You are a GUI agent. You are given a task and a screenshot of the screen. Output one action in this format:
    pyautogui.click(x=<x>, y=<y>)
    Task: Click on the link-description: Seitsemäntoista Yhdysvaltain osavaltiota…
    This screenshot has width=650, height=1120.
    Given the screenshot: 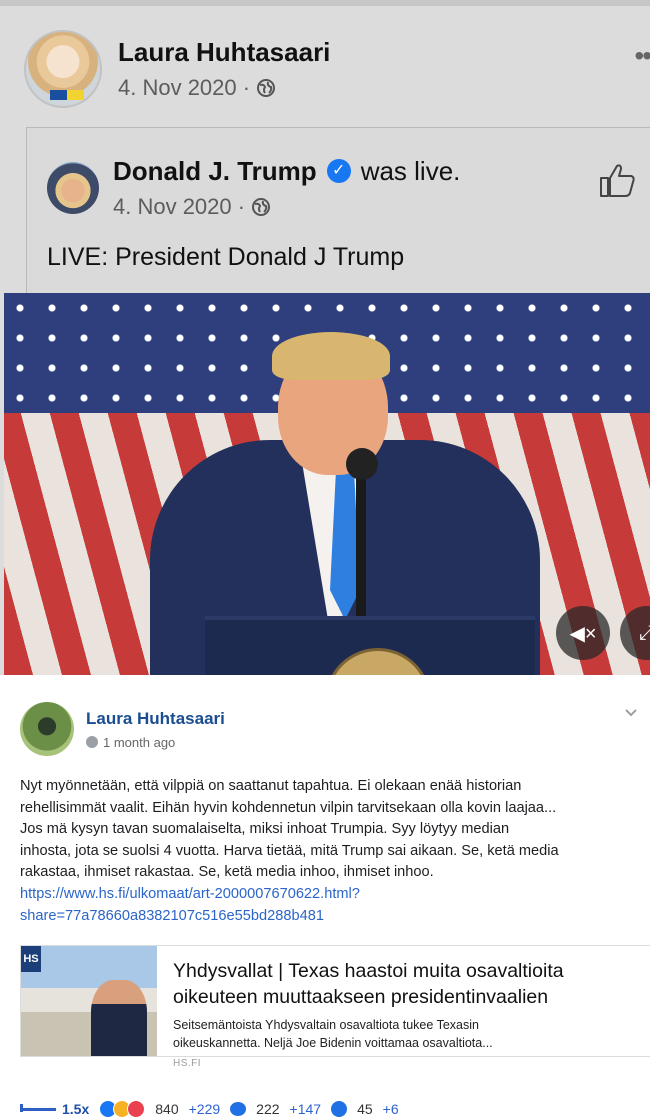 What is the action you would take?
    pyautogui.click(x=408, y=1034)
    